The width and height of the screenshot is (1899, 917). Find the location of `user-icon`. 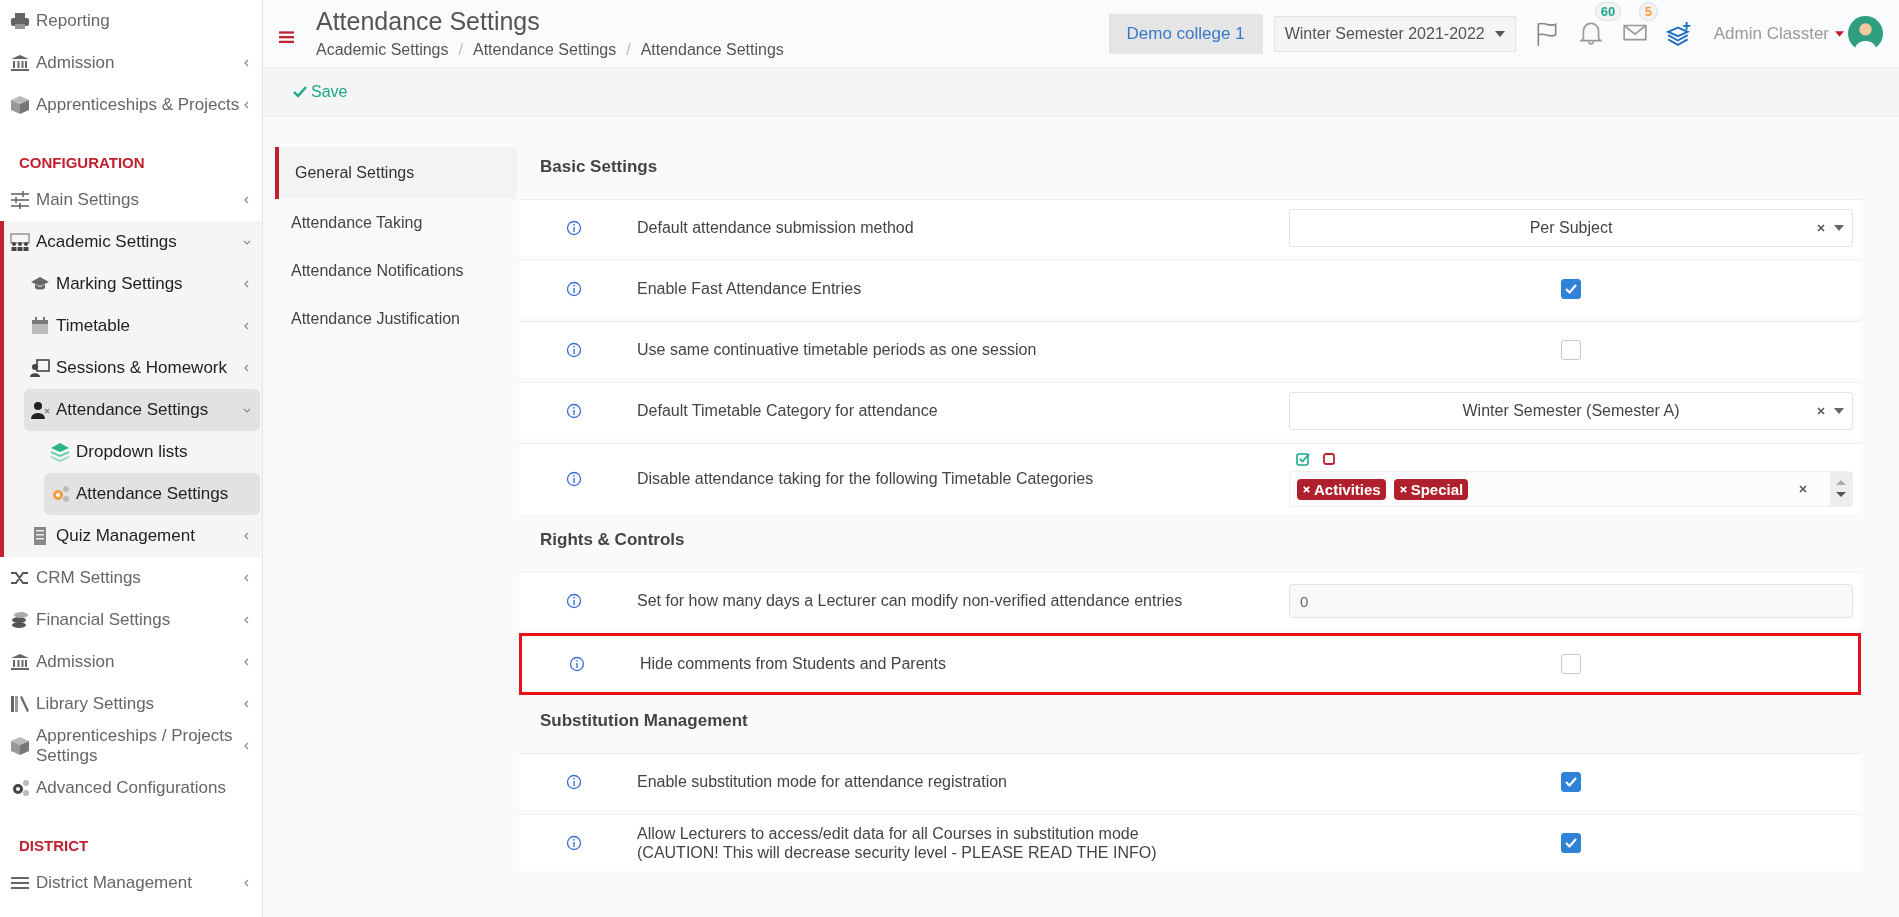

user-icon is located at coordinates (40, 410).